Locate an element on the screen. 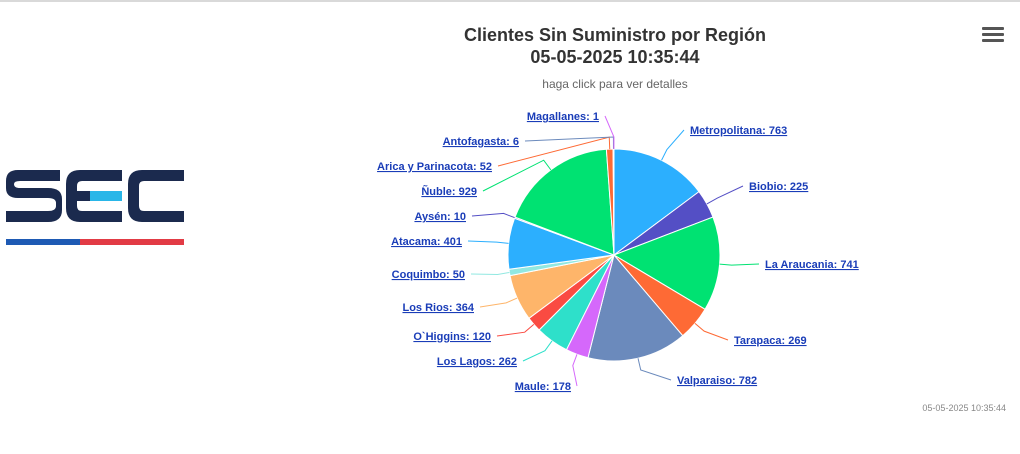 This screenshot has width=1020, height=454. data-label-aysen: Aysén: 10 is located at coordinates (440, 217).